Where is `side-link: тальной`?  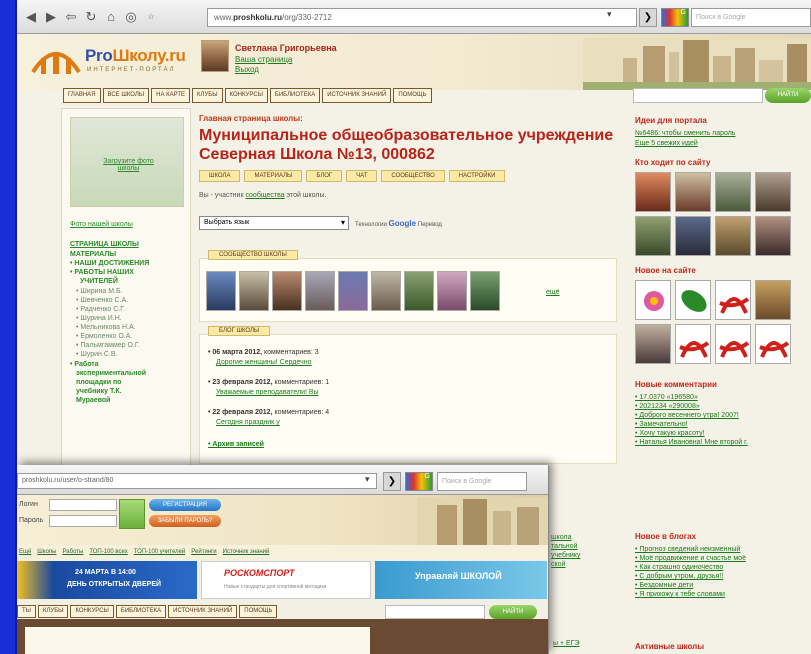 side-link: тальной is located at coordinates (564, 546).